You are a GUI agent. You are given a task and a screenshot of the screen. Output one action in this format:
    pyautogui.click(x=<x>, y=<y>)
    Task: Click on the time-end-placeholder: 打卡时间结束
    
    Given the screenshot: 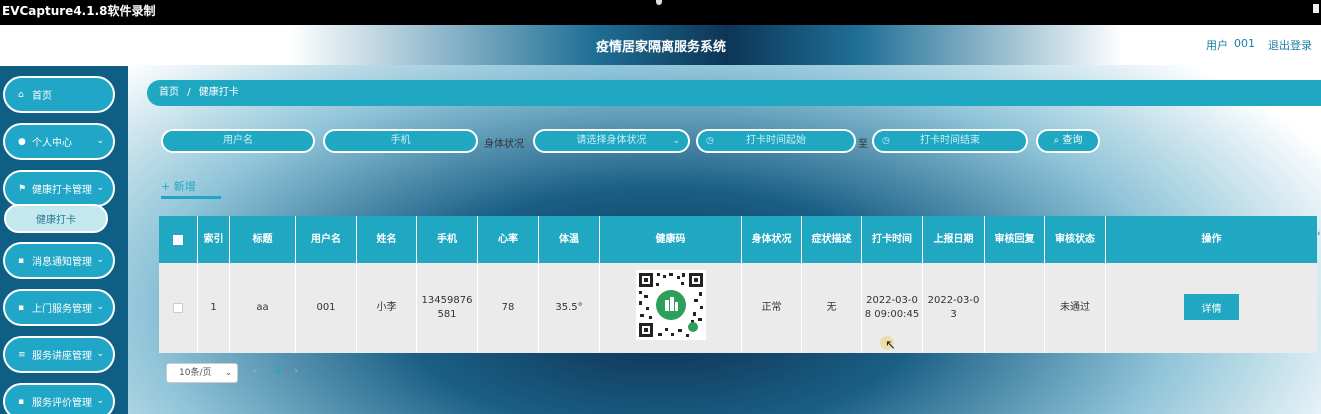 What is the action you would take?
    pyautogui.click(x=950, y=140)
    